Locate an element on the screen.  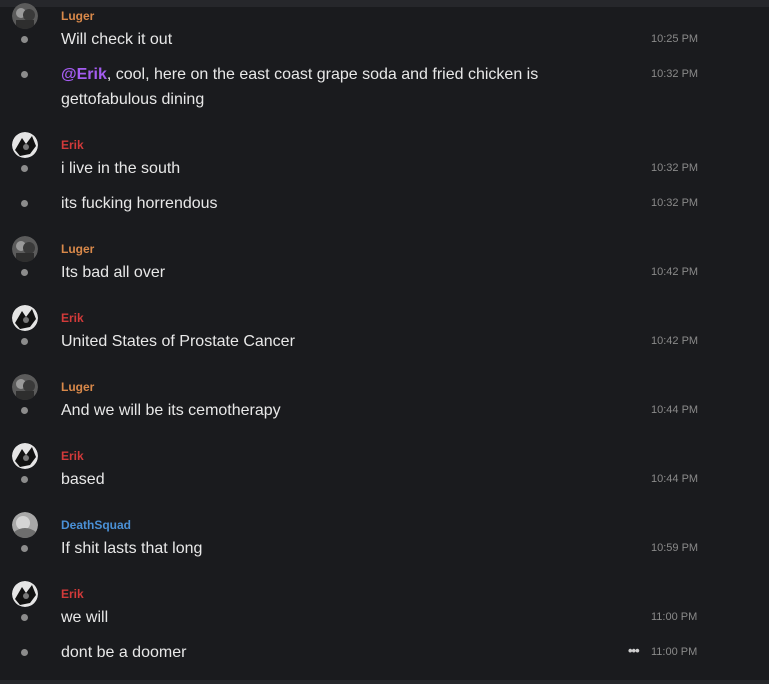
message-text: Its bad all over is located at coordinates (113, 272).